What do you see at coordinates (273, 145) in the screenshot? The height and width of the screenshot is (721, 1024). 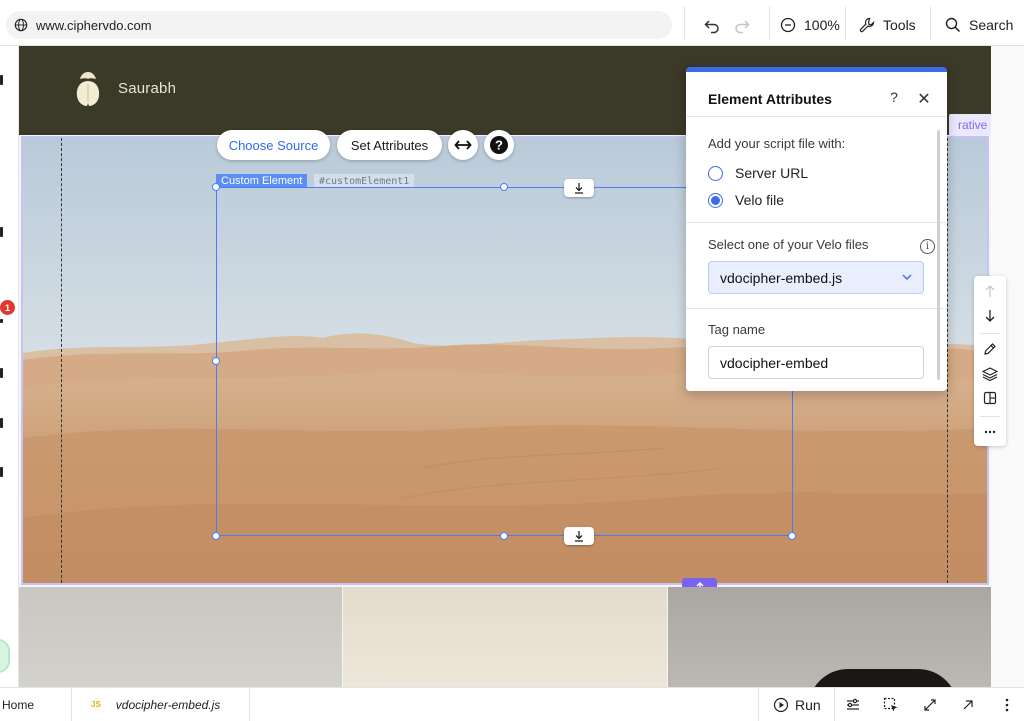 I see `choose-source-button: Choose Source` at bounding box center [273, 145].